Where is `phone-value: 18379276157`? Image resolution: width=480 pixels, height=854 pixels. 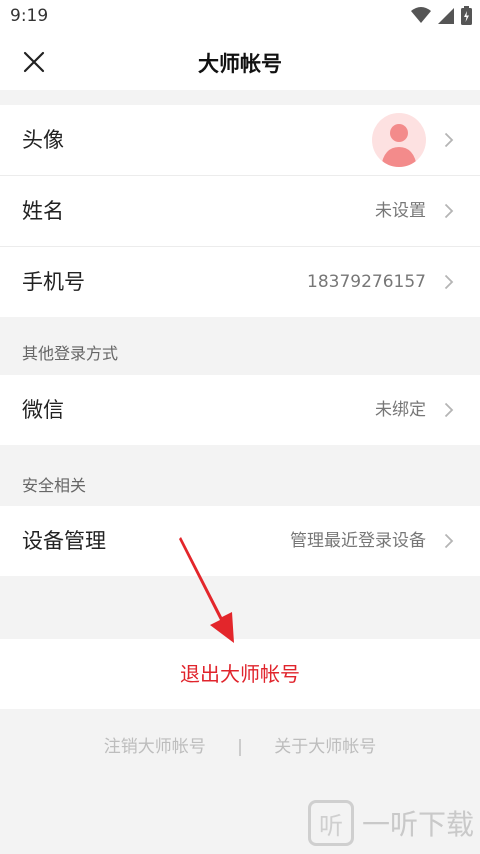 phone-value: 18379276157 is located at coordinates (366, 282).